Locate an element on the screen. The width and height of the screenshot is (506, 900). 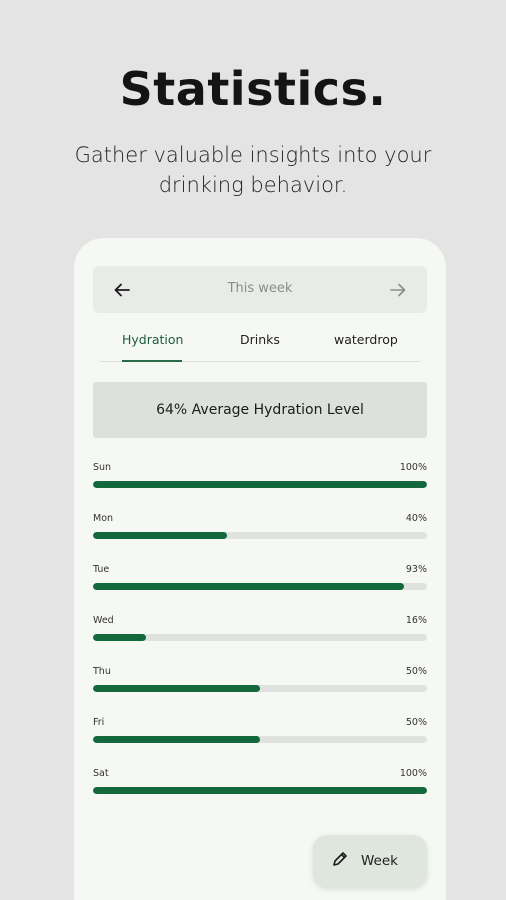
day-label: Sat is located at coordinates (101, 773).